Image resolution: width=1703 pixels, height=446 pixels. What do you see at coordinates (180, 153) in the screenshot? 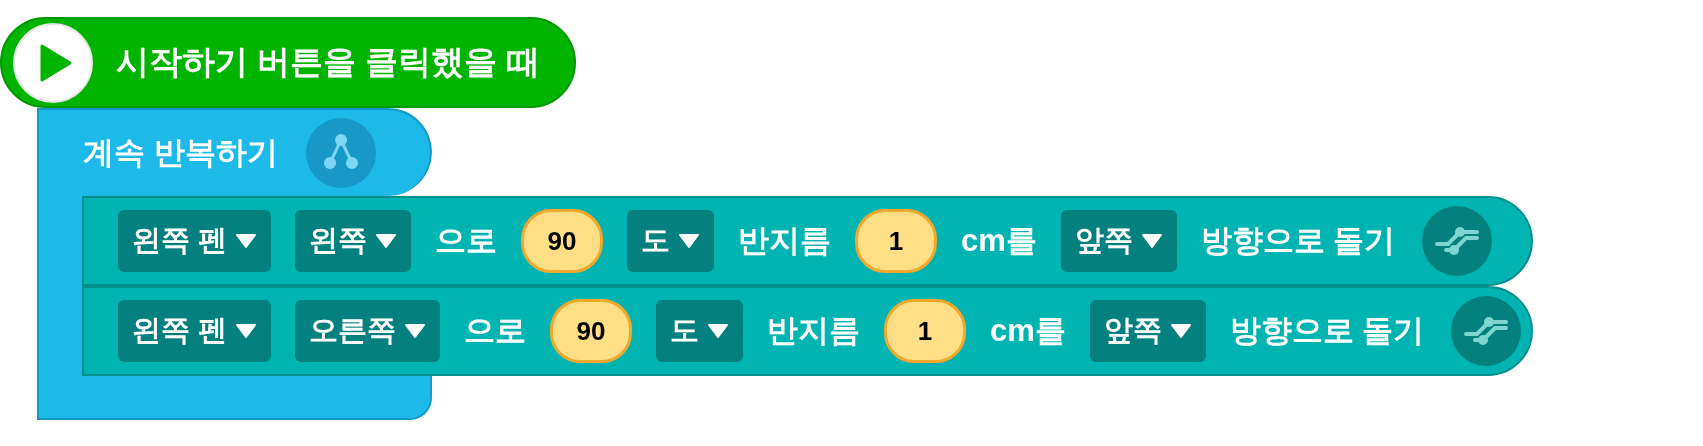
I see `block-title: 계속 반복하기` at bounding box center [180, 153].